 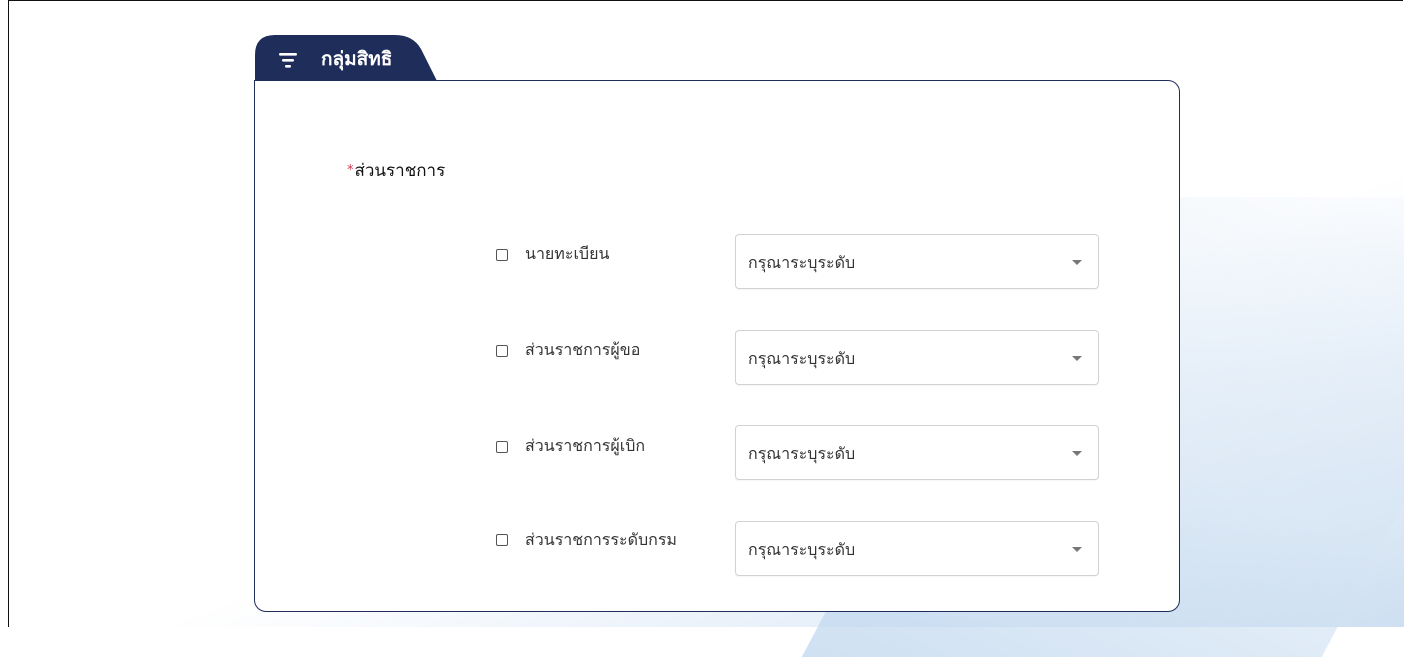 What do you see at coordinates (350, 170) in the screenshot?
I see `required-mark: *` at bounding box center [350, 170].